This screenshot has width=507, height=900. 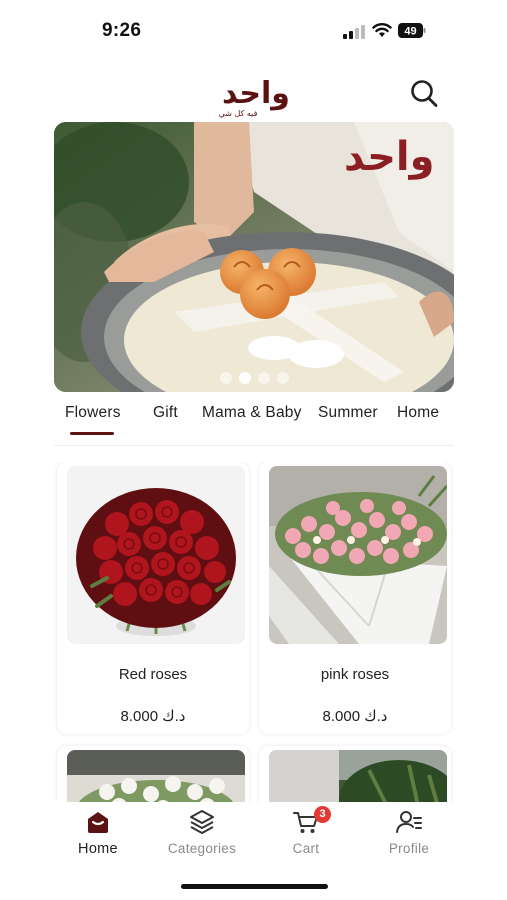 What do you see at coordinates (306, 848) in the screenshot?
I see `nav-label: Cart` at bounding box center [306, 848].